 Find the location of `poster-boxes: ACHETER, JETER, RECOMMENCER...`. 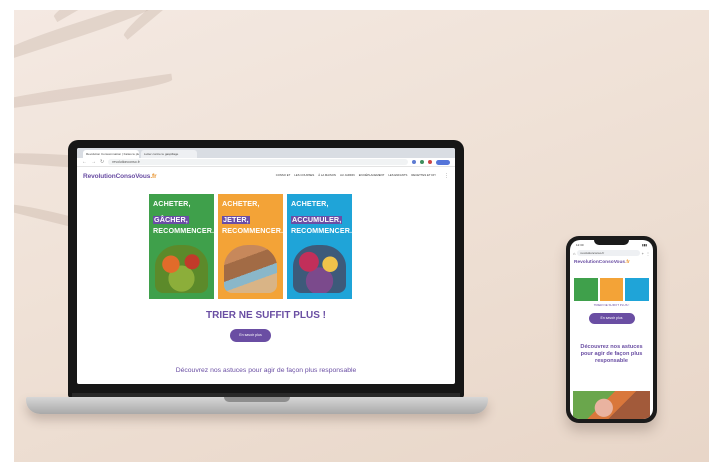

poster-boxes: ACHETER, JETER, RECOMMENCER... is located at coordinates (250, 246).